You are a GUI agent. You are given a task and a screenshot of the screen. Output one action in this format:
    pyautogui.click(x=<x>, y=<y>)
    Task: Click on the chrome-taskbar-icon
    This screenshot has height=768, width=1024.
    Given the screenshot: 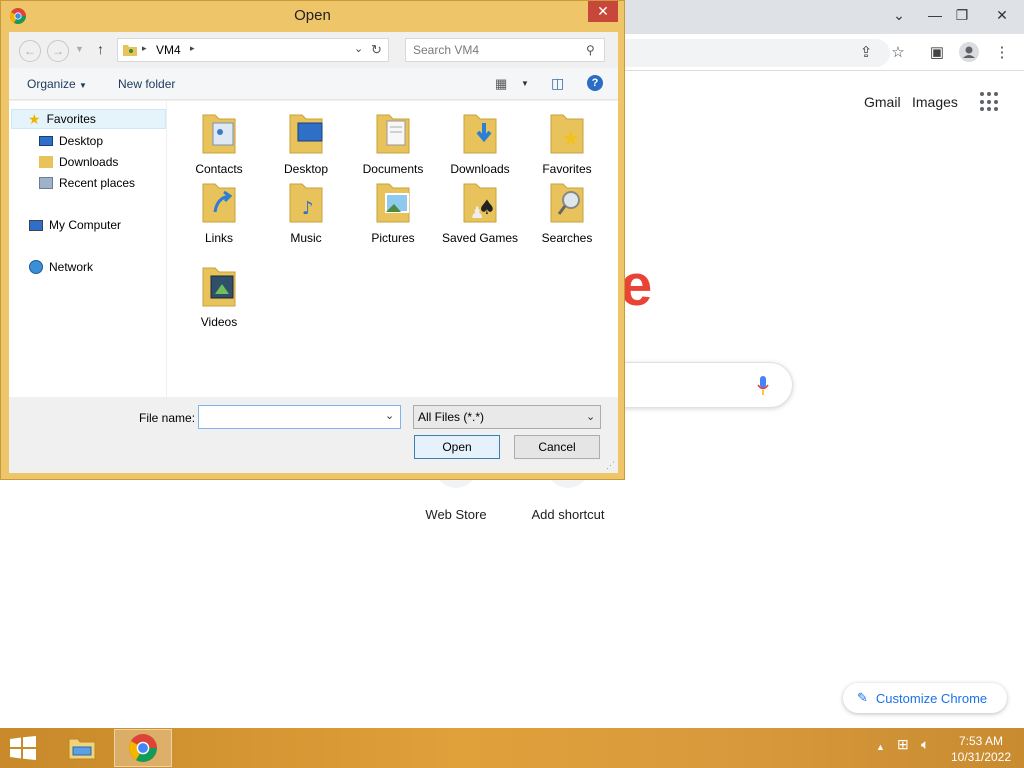 What is the action you would take?
    pyautogui.click(x=143, y=748)
    